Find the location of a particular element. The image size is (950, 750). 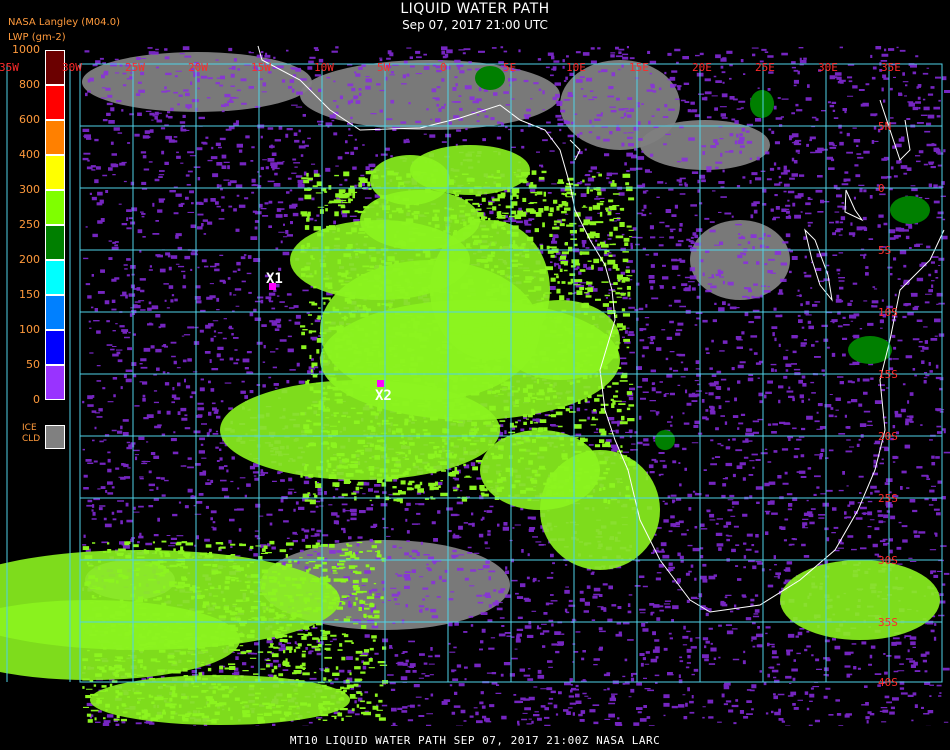

lon-label: 30E is located at coordinates (828, 67).